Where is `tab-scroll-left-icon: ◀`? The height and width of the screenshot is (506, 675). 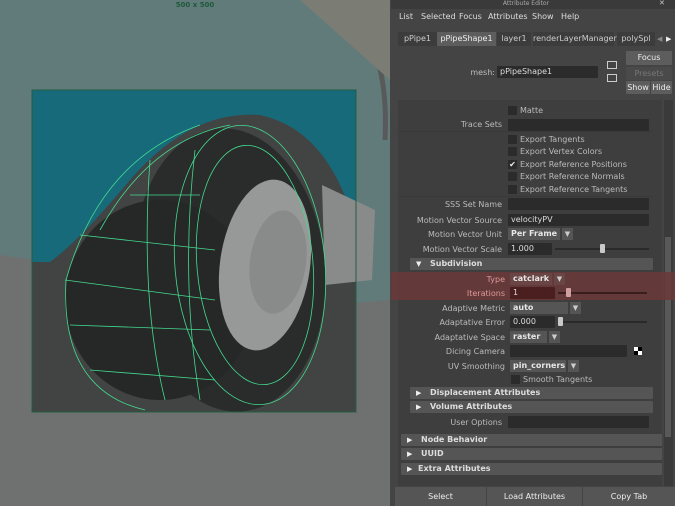
tab-scroll-left-icon: ◀ is located at coordinates (659, 39).